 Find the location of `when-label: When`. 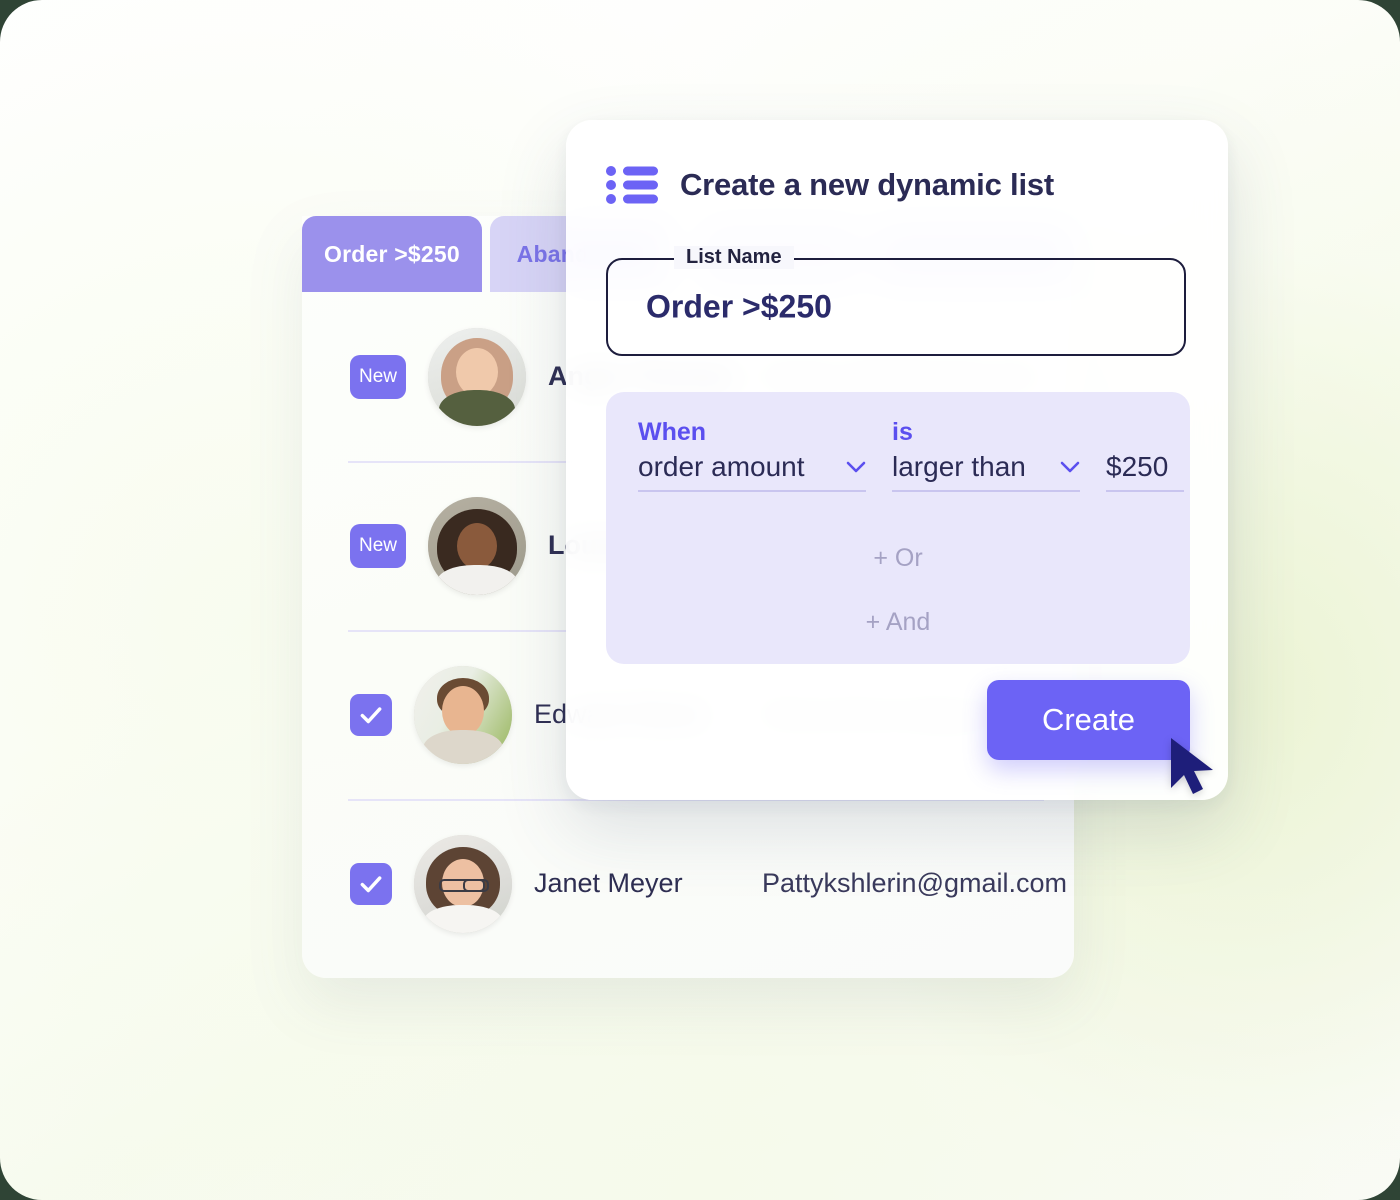

when-label: When is located at coordinates (672, 432).